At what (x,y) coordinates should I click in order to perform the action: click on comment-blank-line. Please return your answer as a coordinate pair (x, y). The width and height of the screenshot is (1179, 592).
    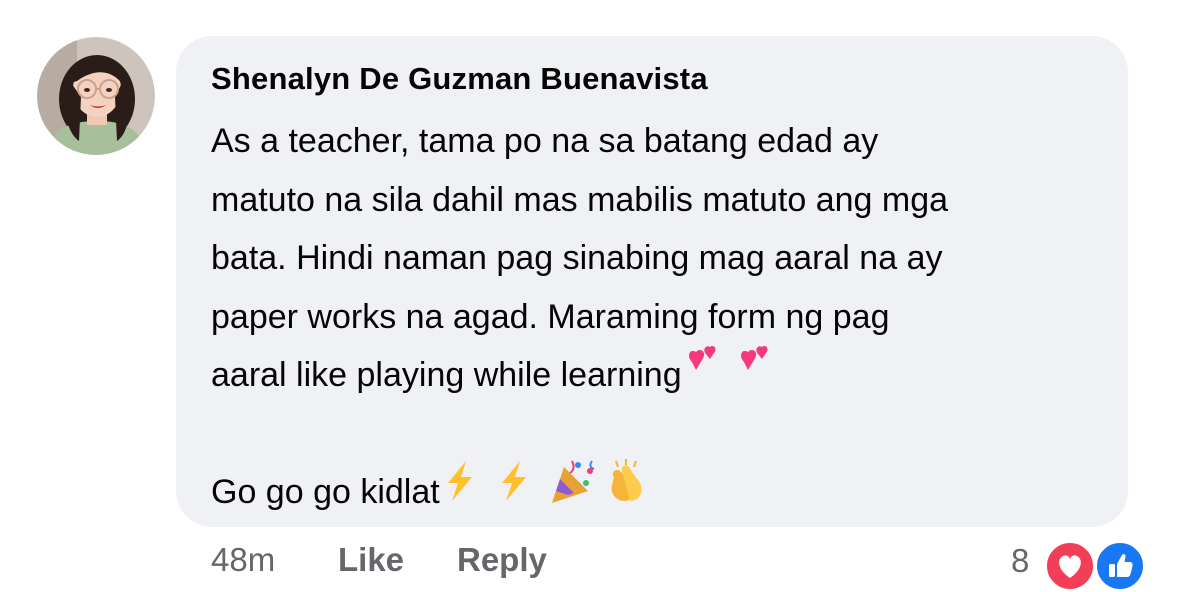
    Looking at the image, I should click on (661, 434).